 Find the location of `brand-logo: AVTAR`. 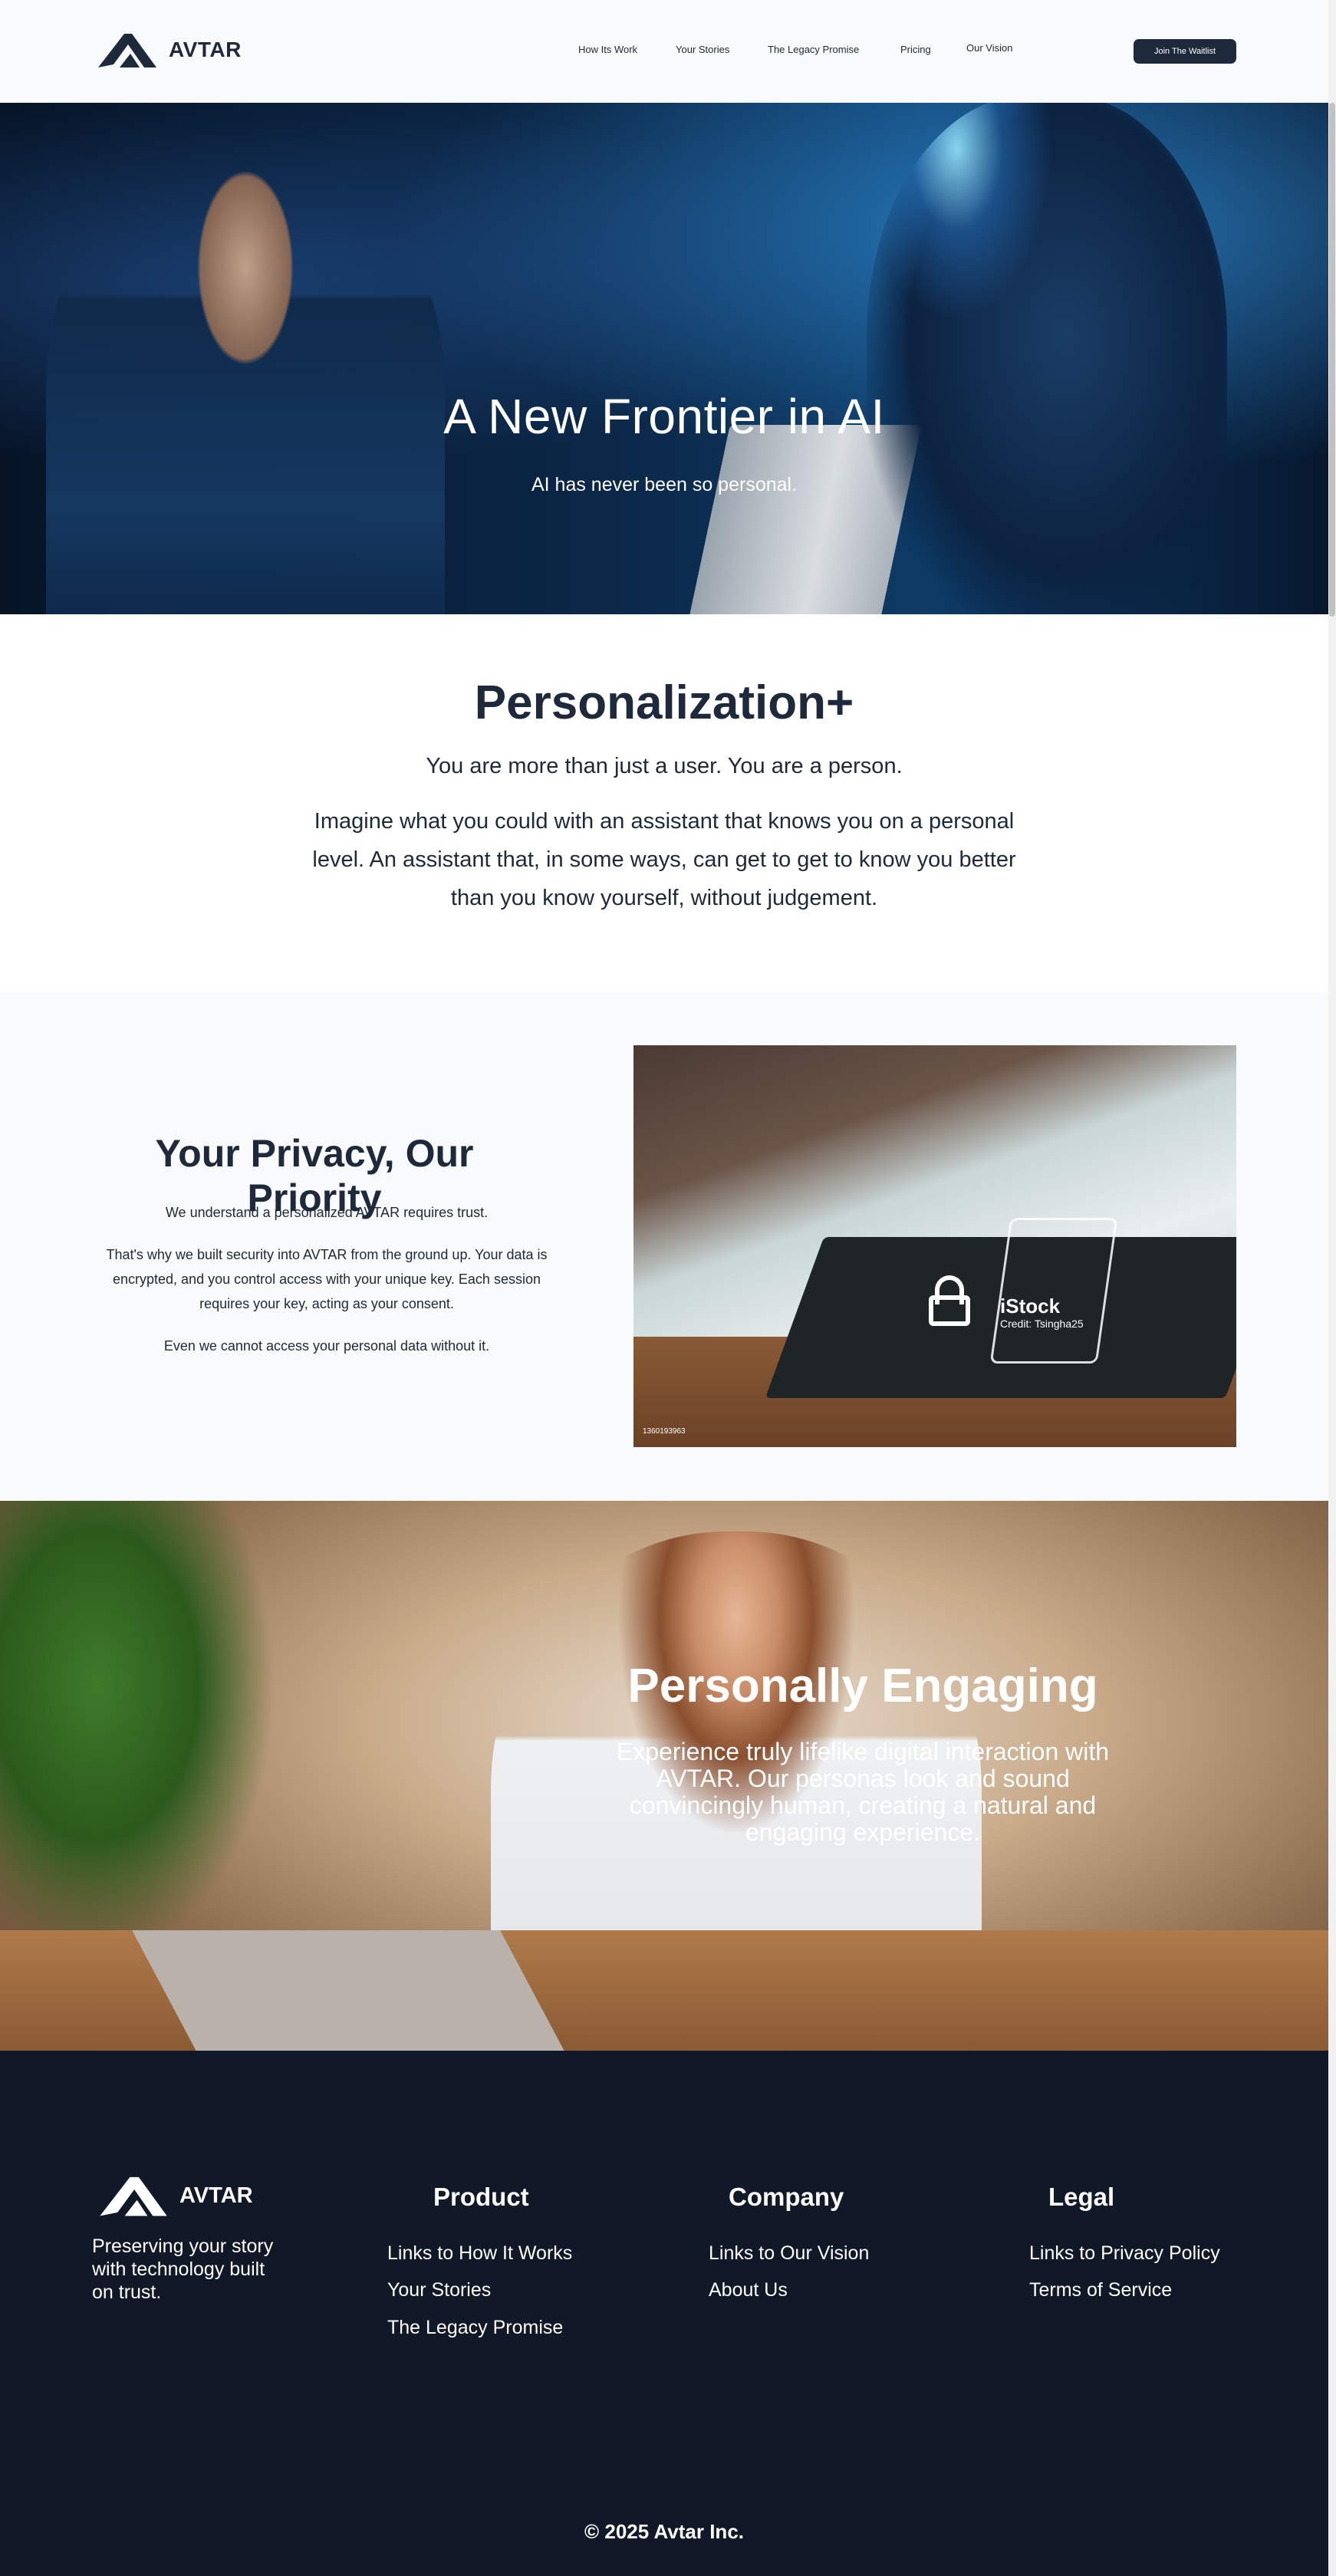

brand-logo: AVTAR is located at coordinates (170, 50).